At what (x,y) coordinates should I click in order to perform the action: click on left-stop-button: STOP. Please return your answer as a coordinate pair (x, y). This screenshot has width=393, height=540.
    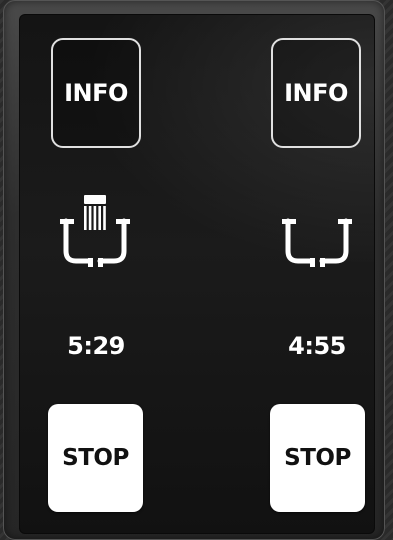
    Looking at the image, I should click on (95, 458).